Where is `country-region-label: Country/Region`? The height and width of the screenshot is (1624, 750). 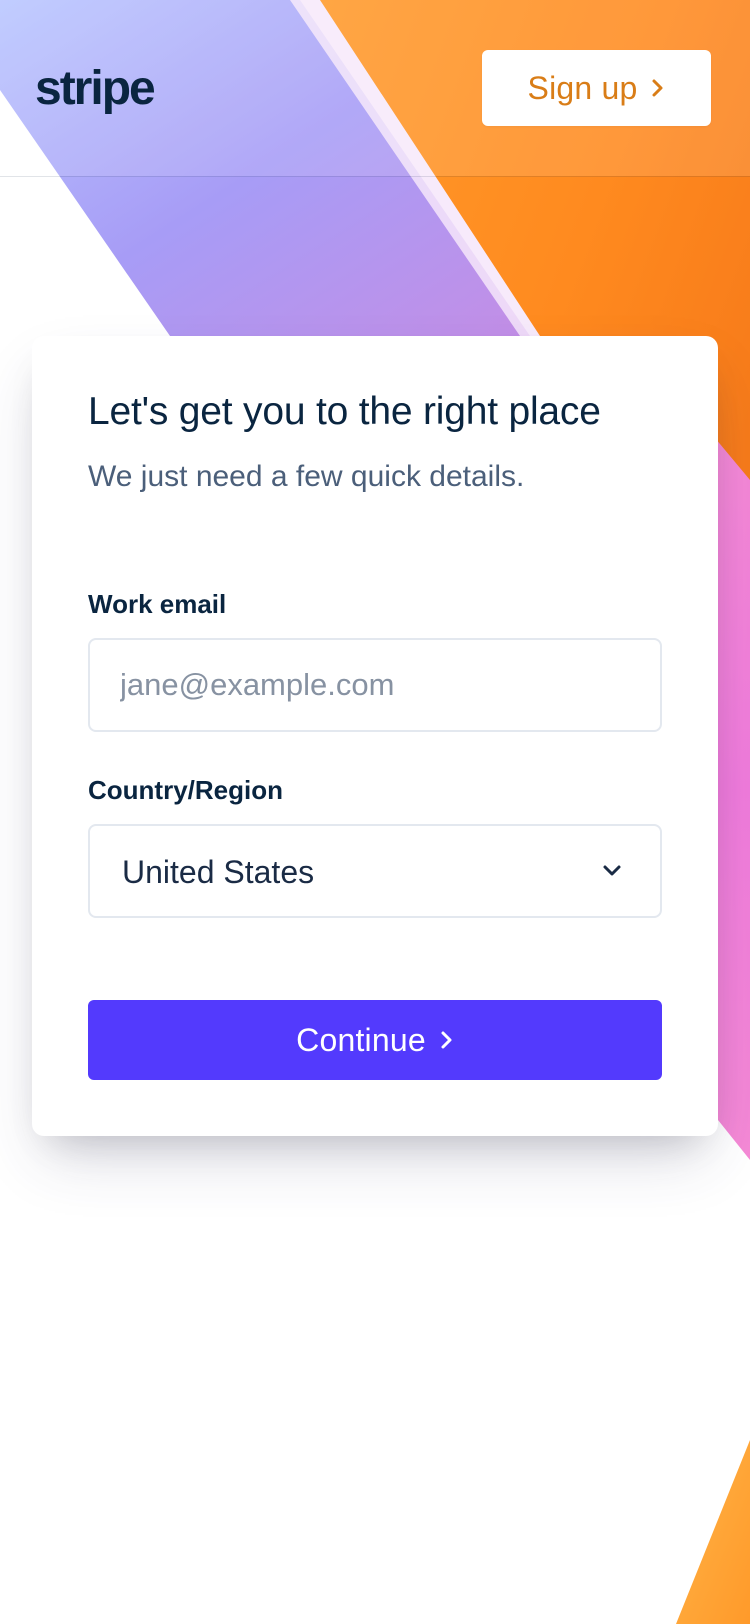 country-region-label: Country/Region is located at coordinates (185, 790).